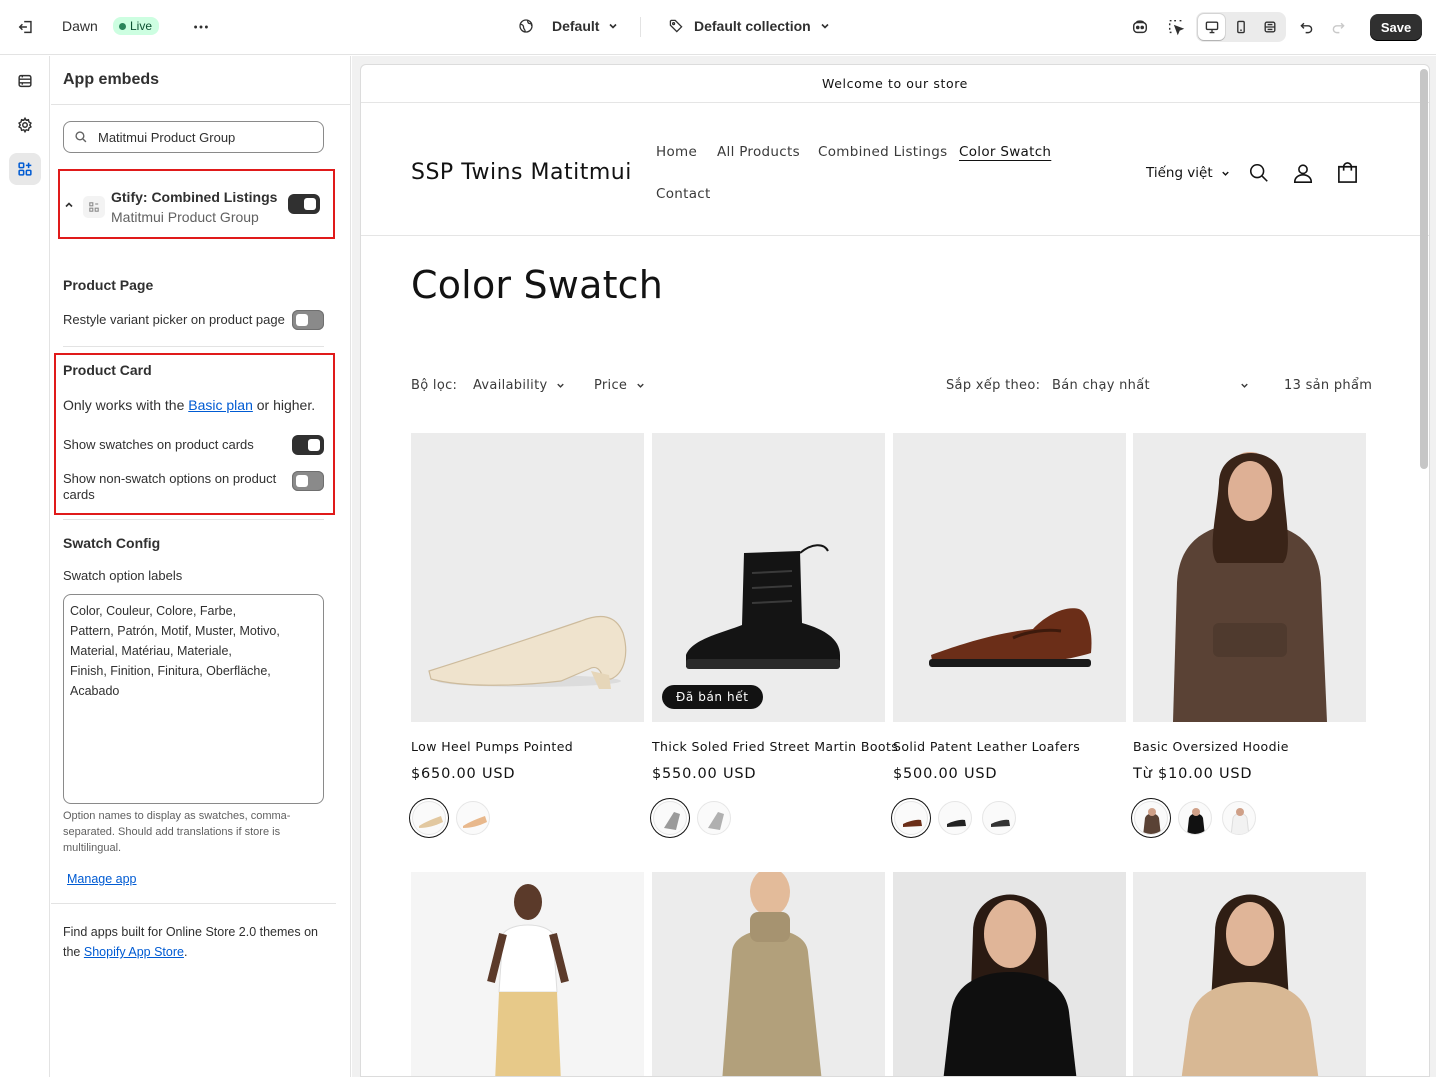 This screenshot has height=1077, width=1436. I want to click on nav-all-products: All Products, so click(758, 152).